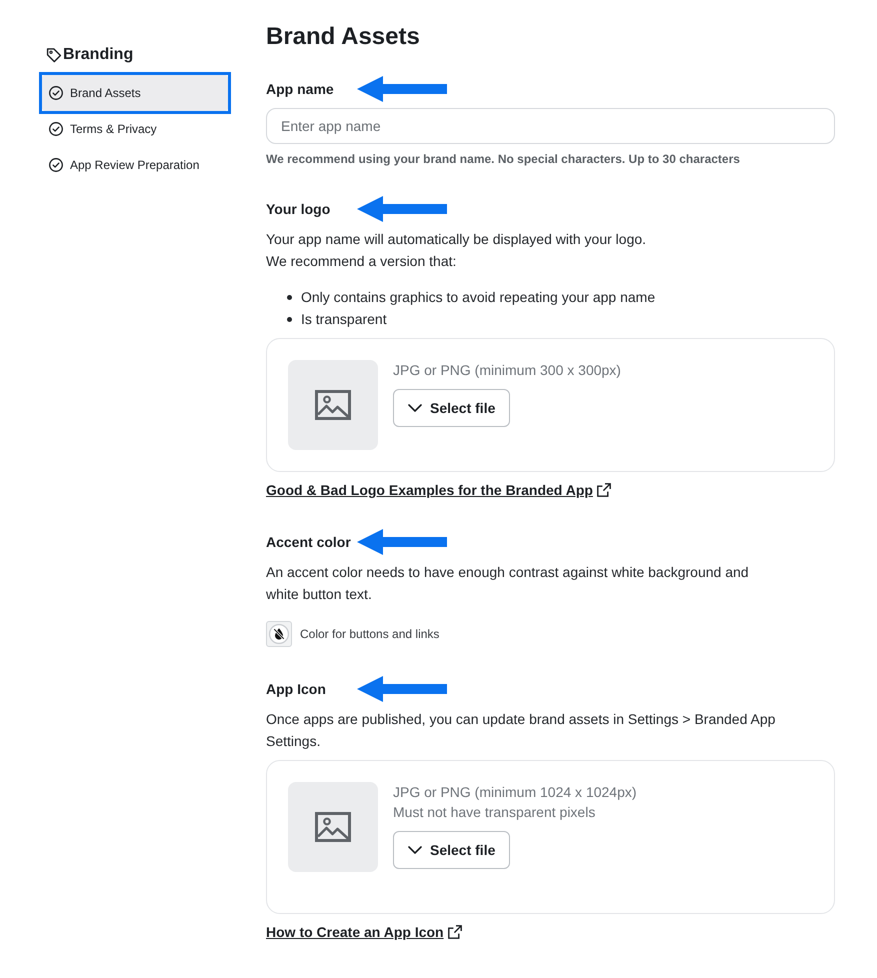 The image size is (877, 978). I want to click on color-swatch-button, so click(279, 634).